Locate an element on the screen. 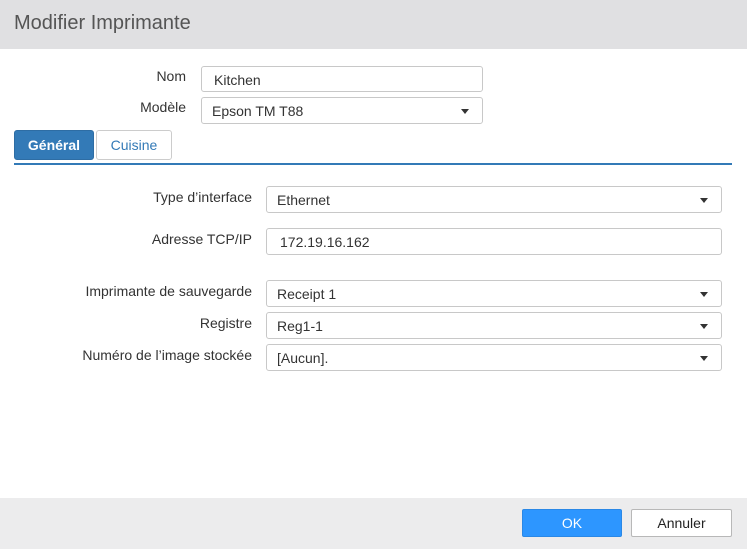  register-label: Registre is located at coordinates (225, 323).